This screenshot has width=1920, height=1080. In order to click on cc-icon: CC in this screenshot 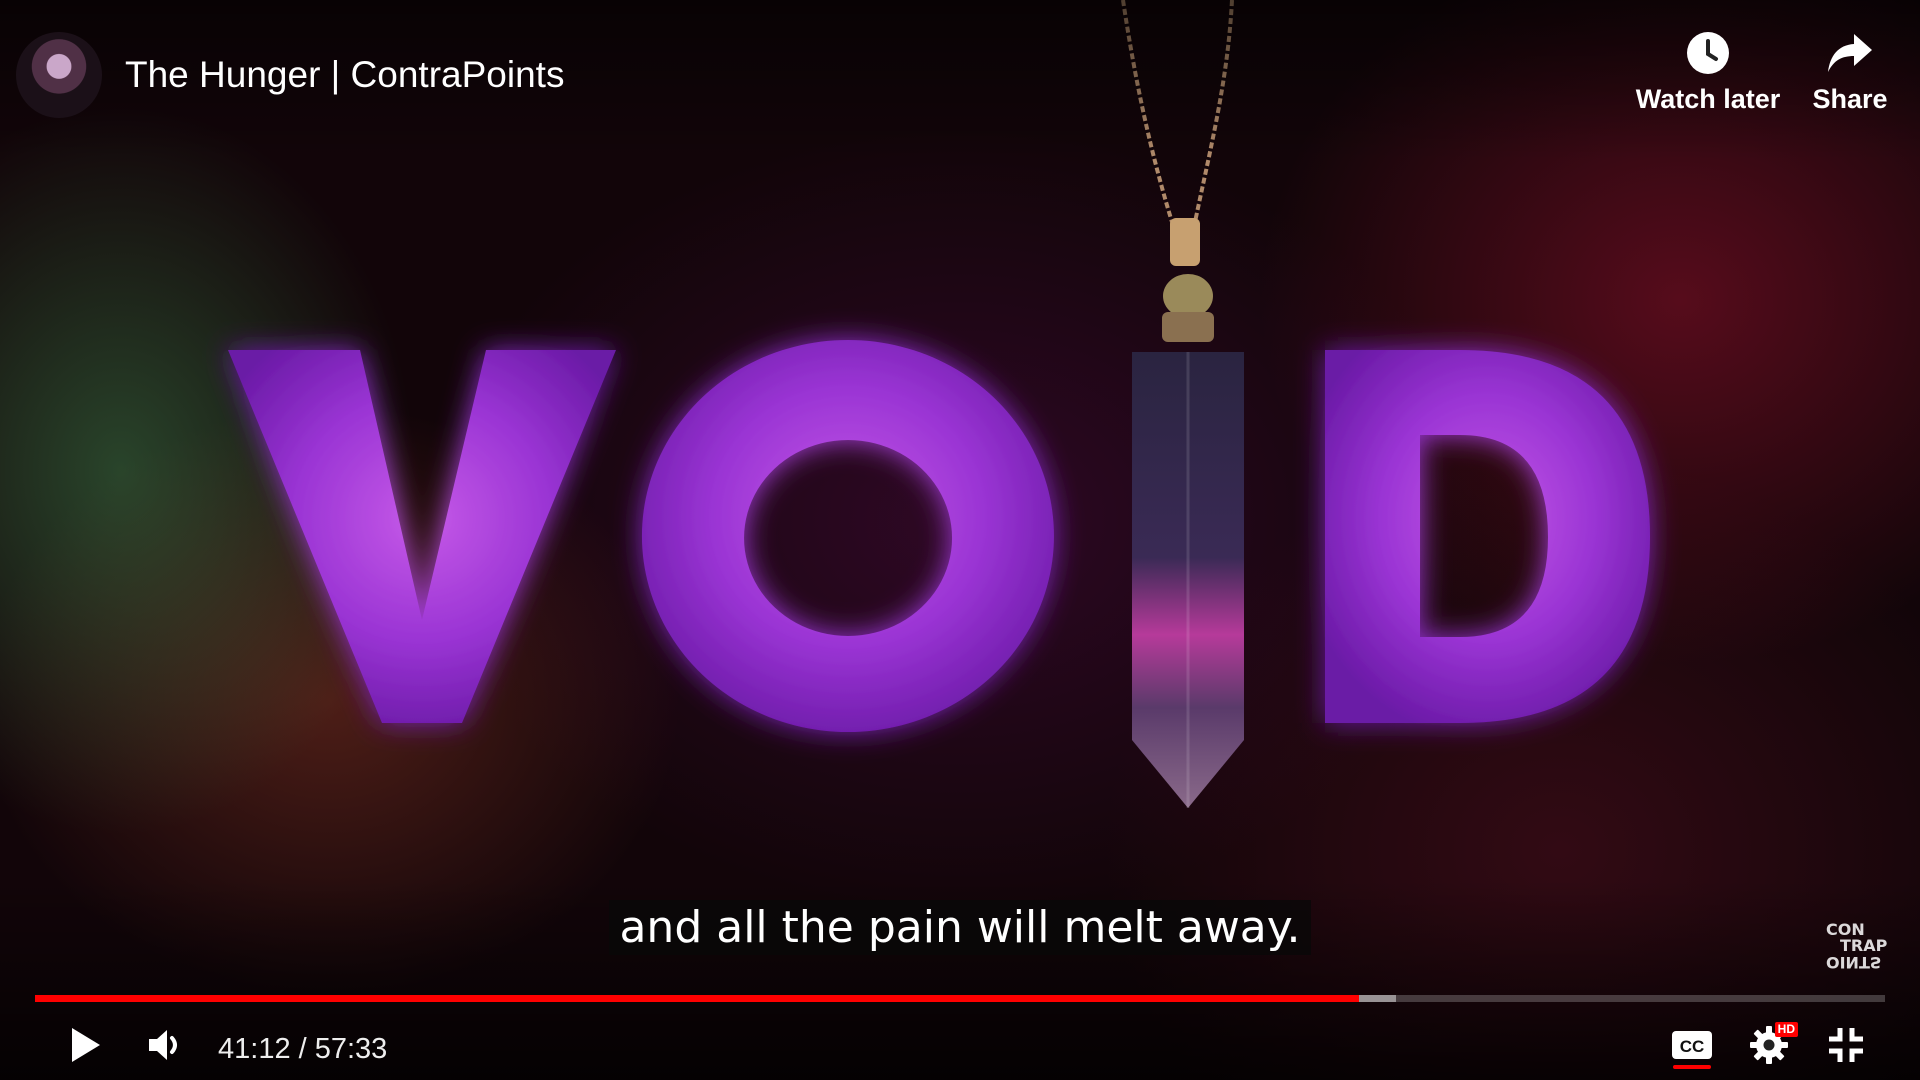, I will do `click(1692, 1045)`.